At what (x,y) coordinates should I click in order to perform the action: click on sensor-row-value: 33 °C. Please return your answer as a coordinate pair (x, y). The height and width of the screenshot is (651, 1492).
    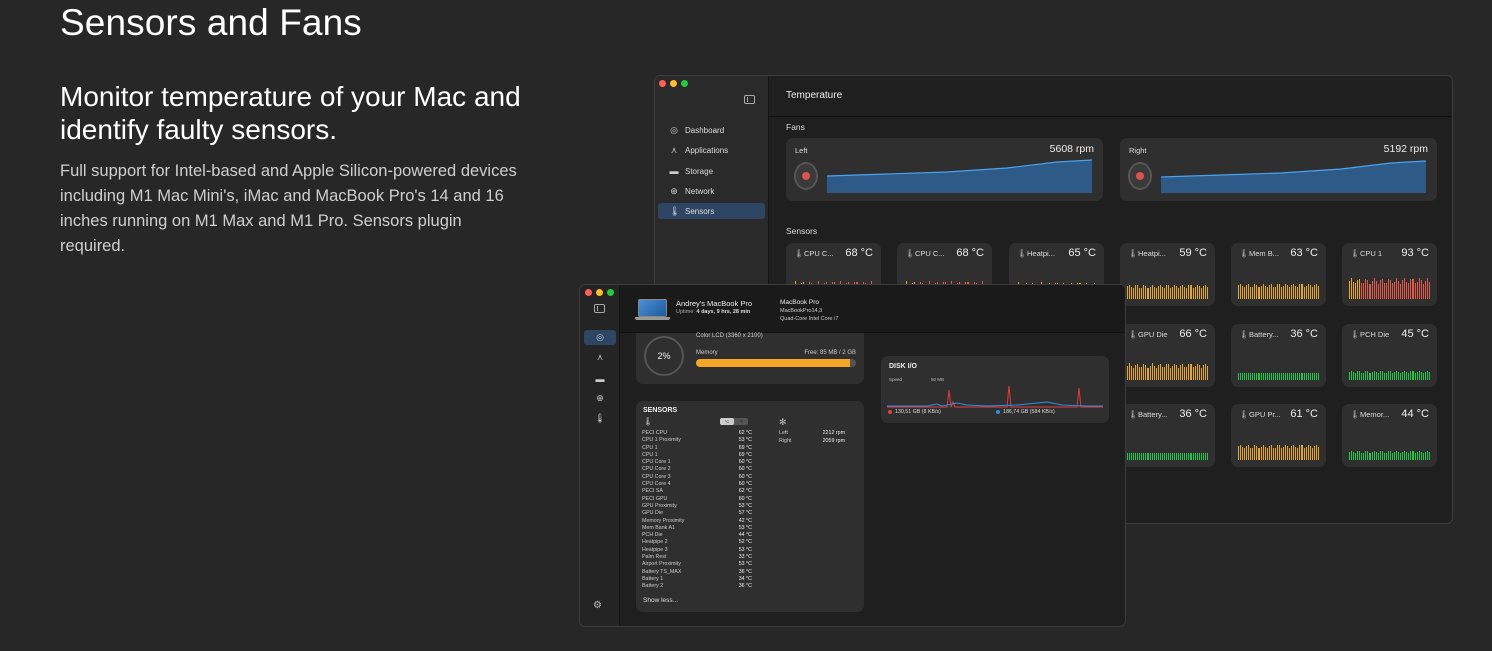
    Looking at the image, I should click on (745, 557).